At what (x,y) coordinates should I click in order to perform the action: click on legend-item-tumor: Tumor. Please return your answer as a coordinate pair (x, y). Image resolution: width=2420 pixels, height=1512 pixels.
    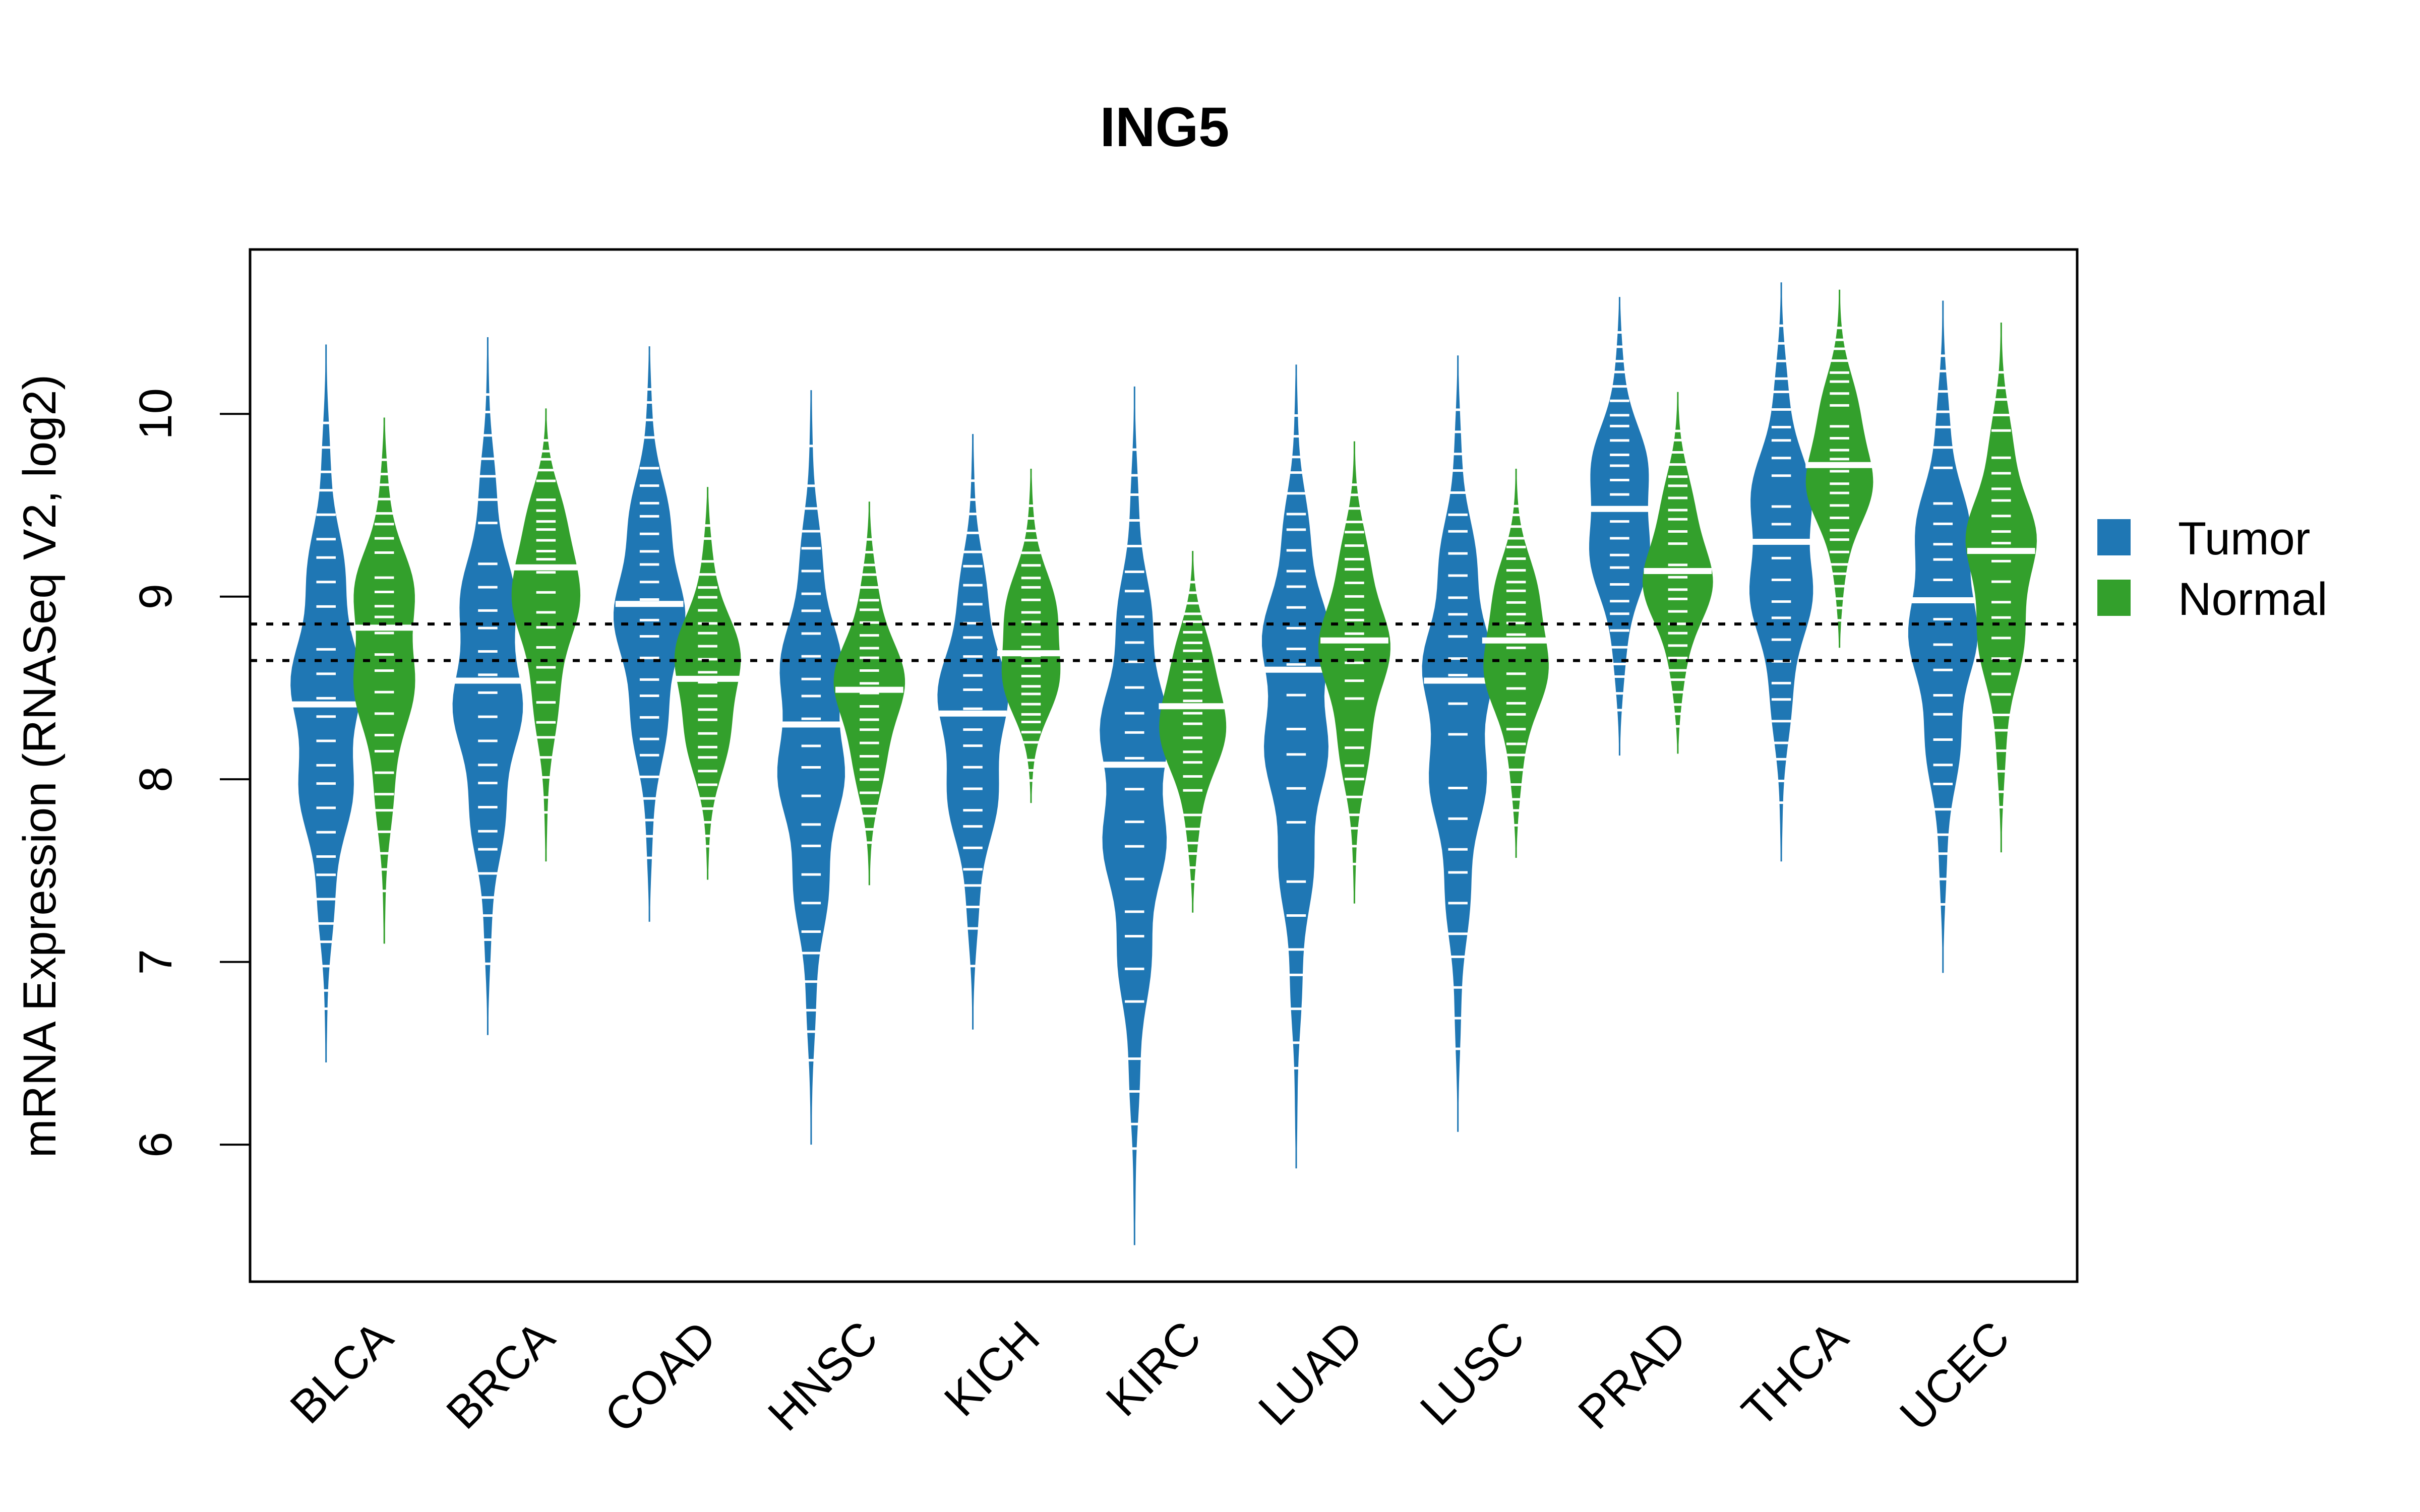
    Looking at the image, I should click on (2203, 538).